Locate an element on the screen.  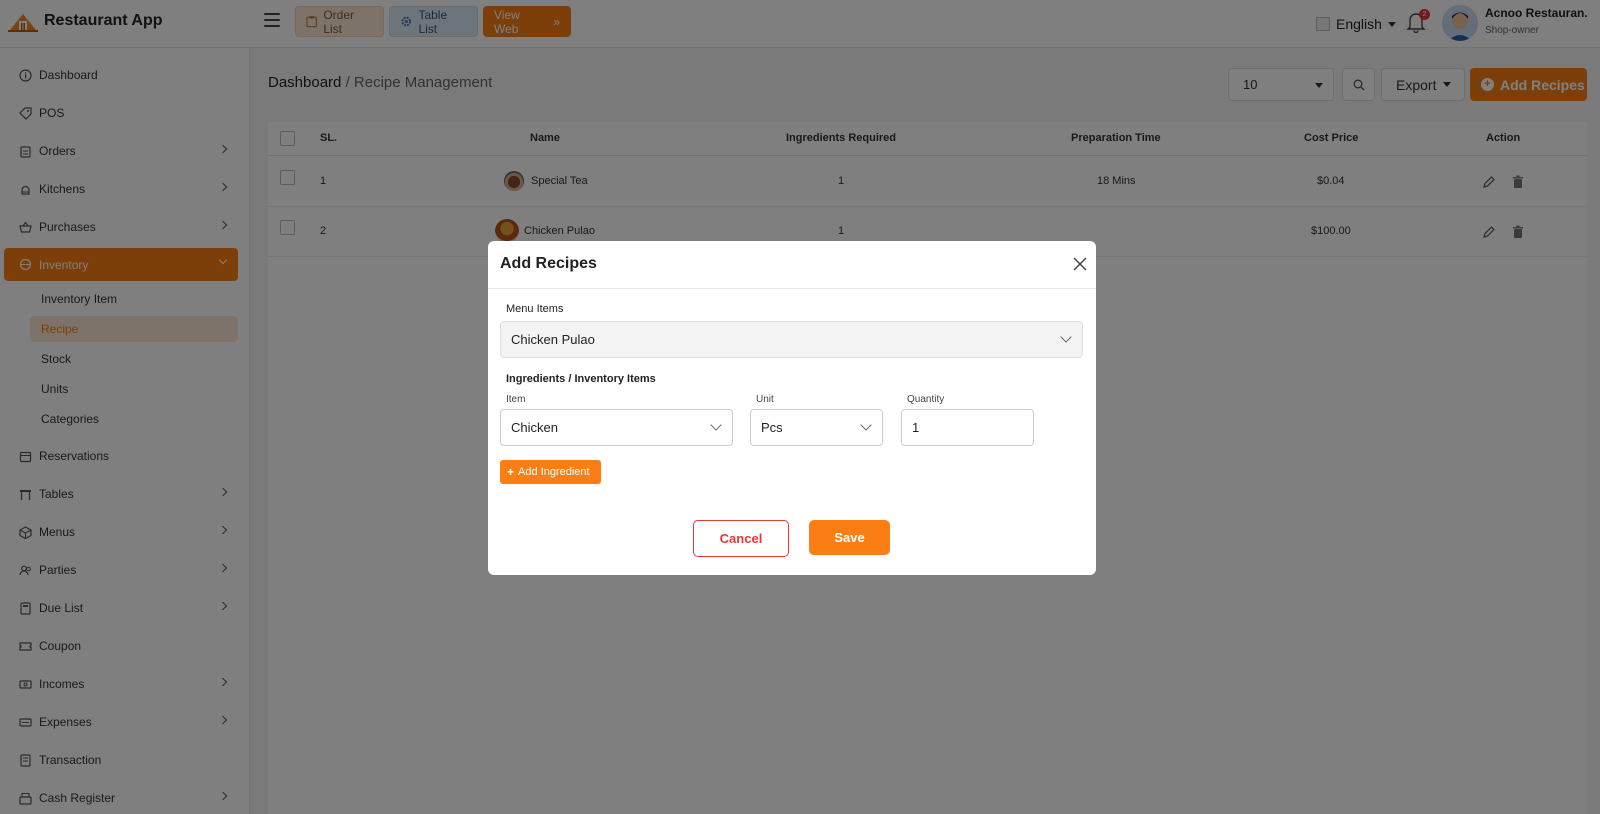
unit-value: Pcs is located at coordinates (772, 427).